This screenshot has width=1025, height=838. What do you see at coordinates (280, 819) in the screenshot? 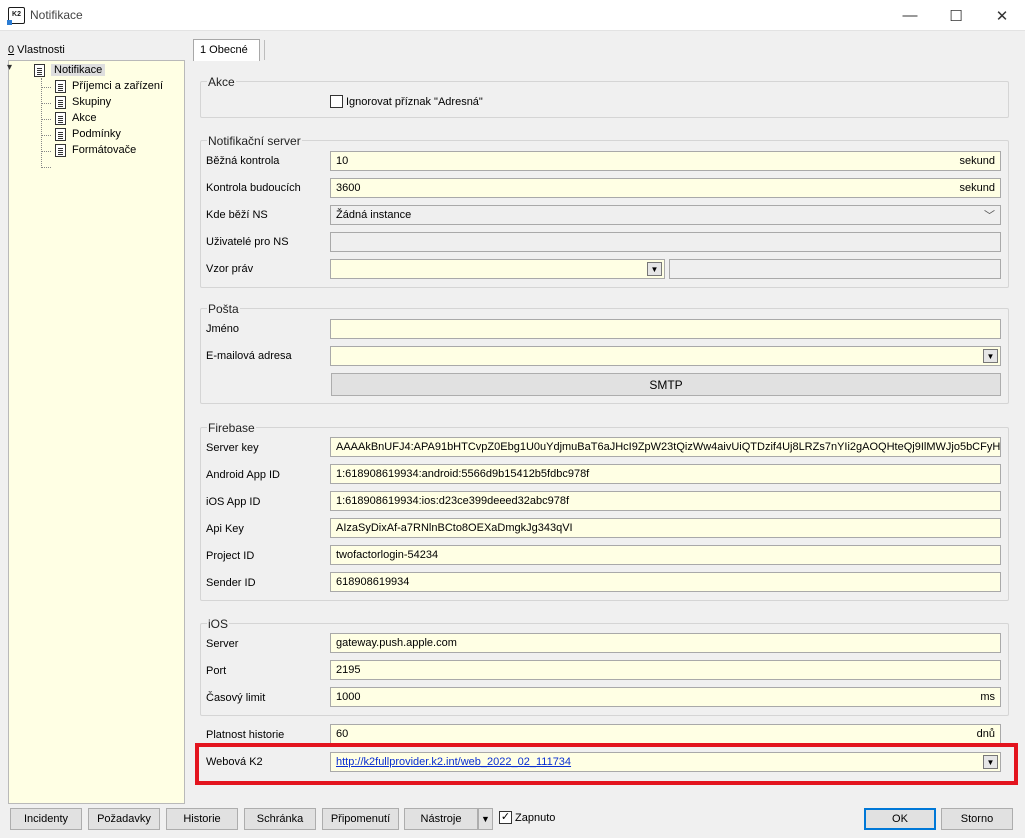
I see `schranka-button: Schránka` at bounding box center [280, 819].